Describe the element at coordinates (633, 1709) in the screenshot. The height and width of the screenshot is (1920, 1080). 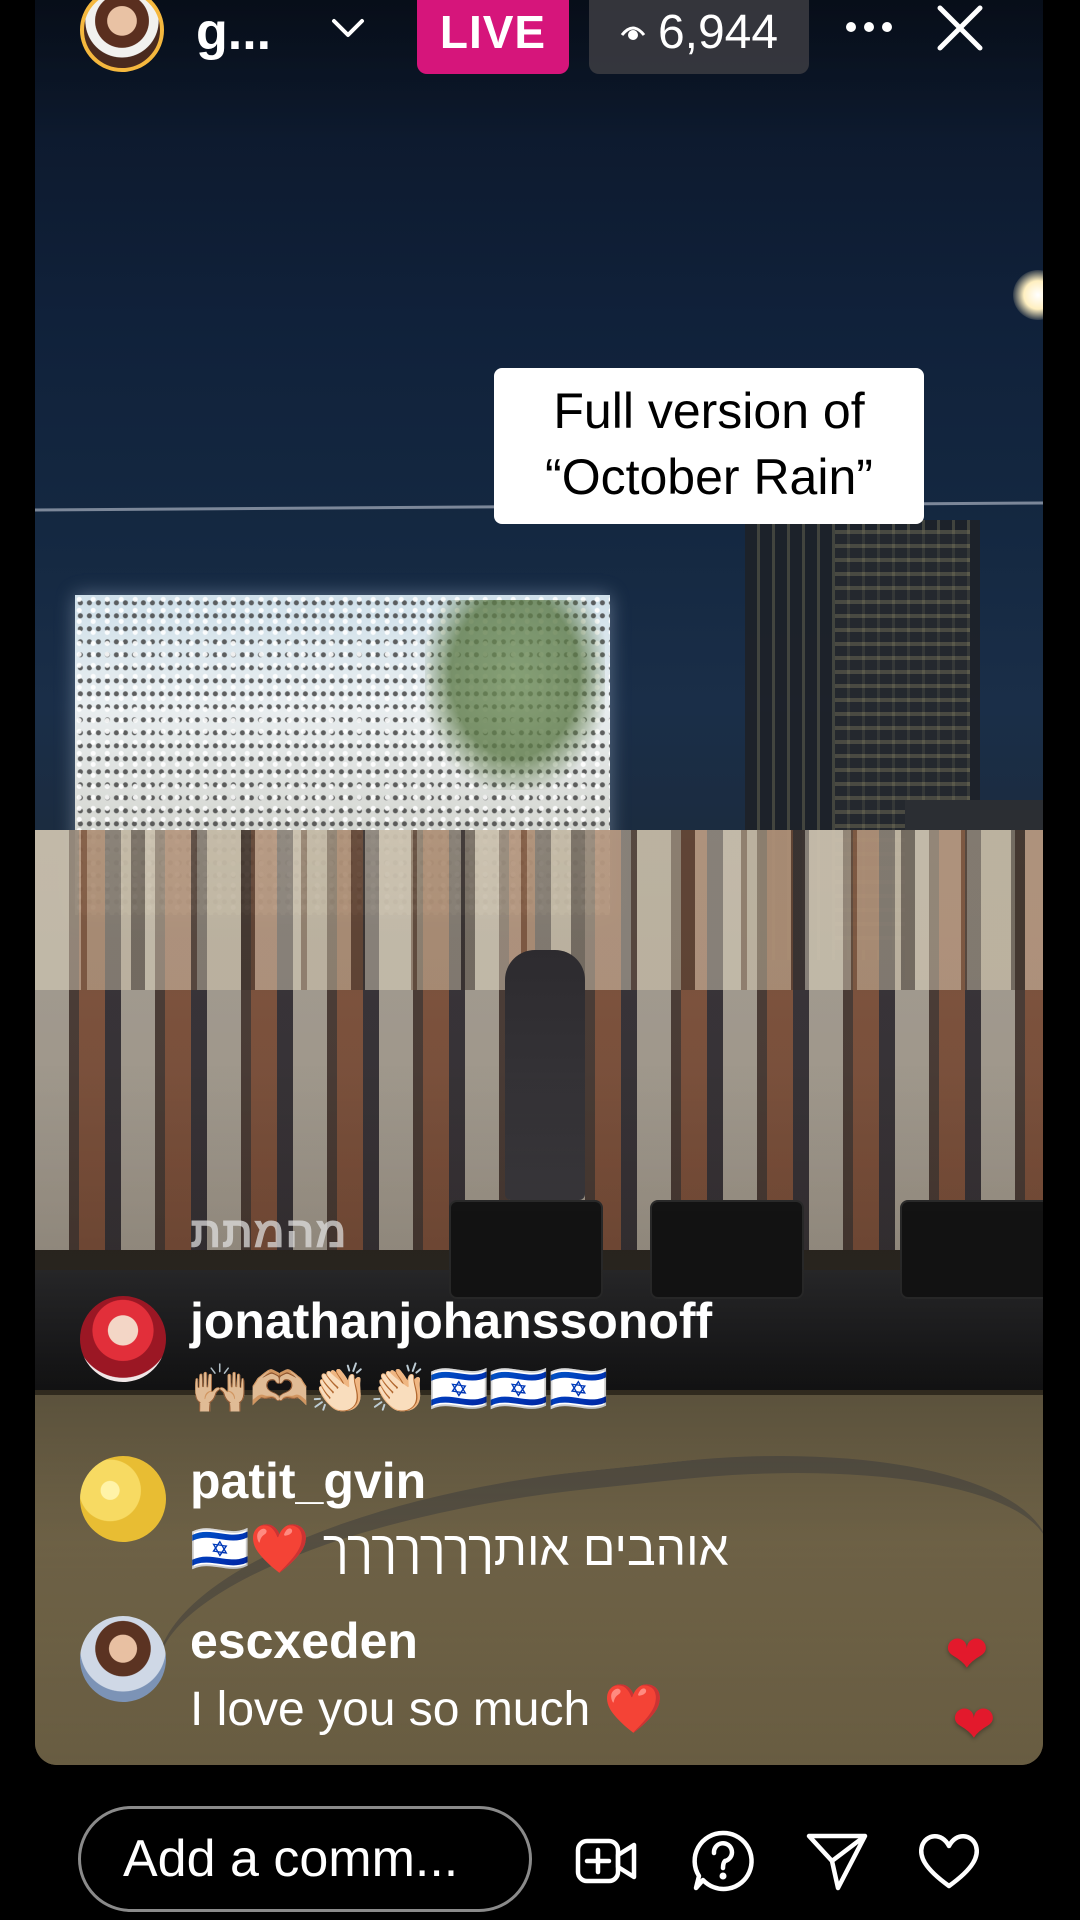
I see `comment-emoji: ❤️` at that location.